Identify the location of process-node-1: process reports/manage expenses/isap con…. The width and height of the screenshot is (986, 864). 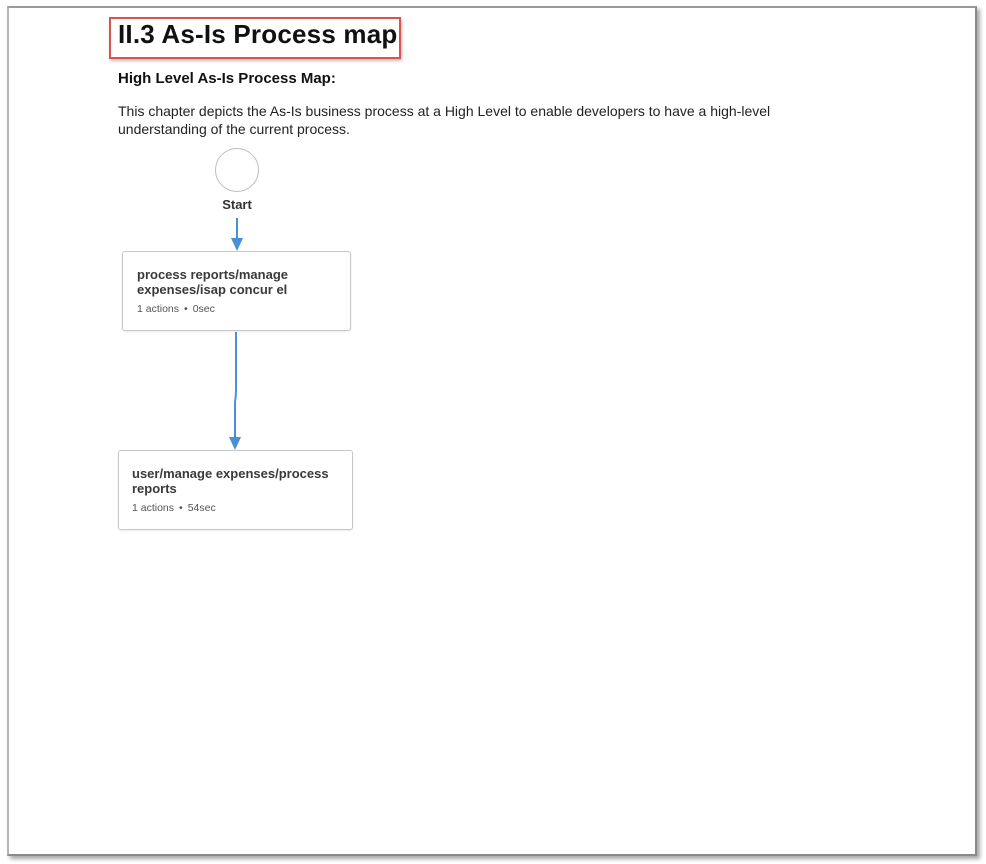
(236, 291).